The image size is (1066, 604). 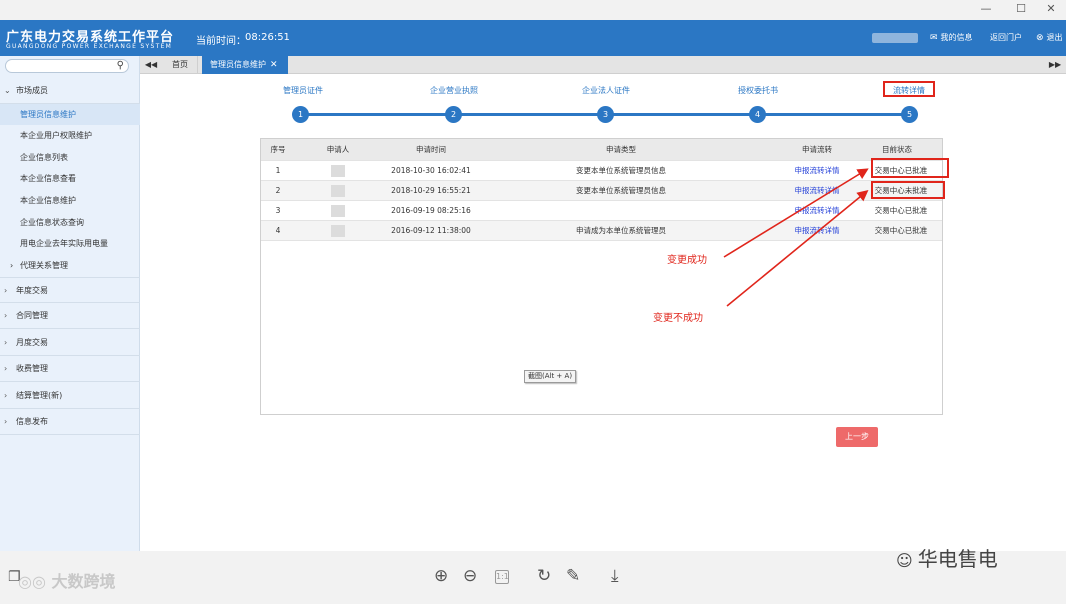 I want to click on cell-no: 4, so click(x=278, y=230).